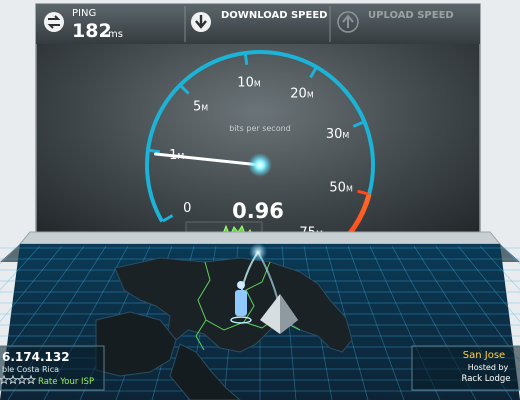  Describe the element at coordinates (115, 34) in the screenshot. I see `ping-unit: ms` at that location.